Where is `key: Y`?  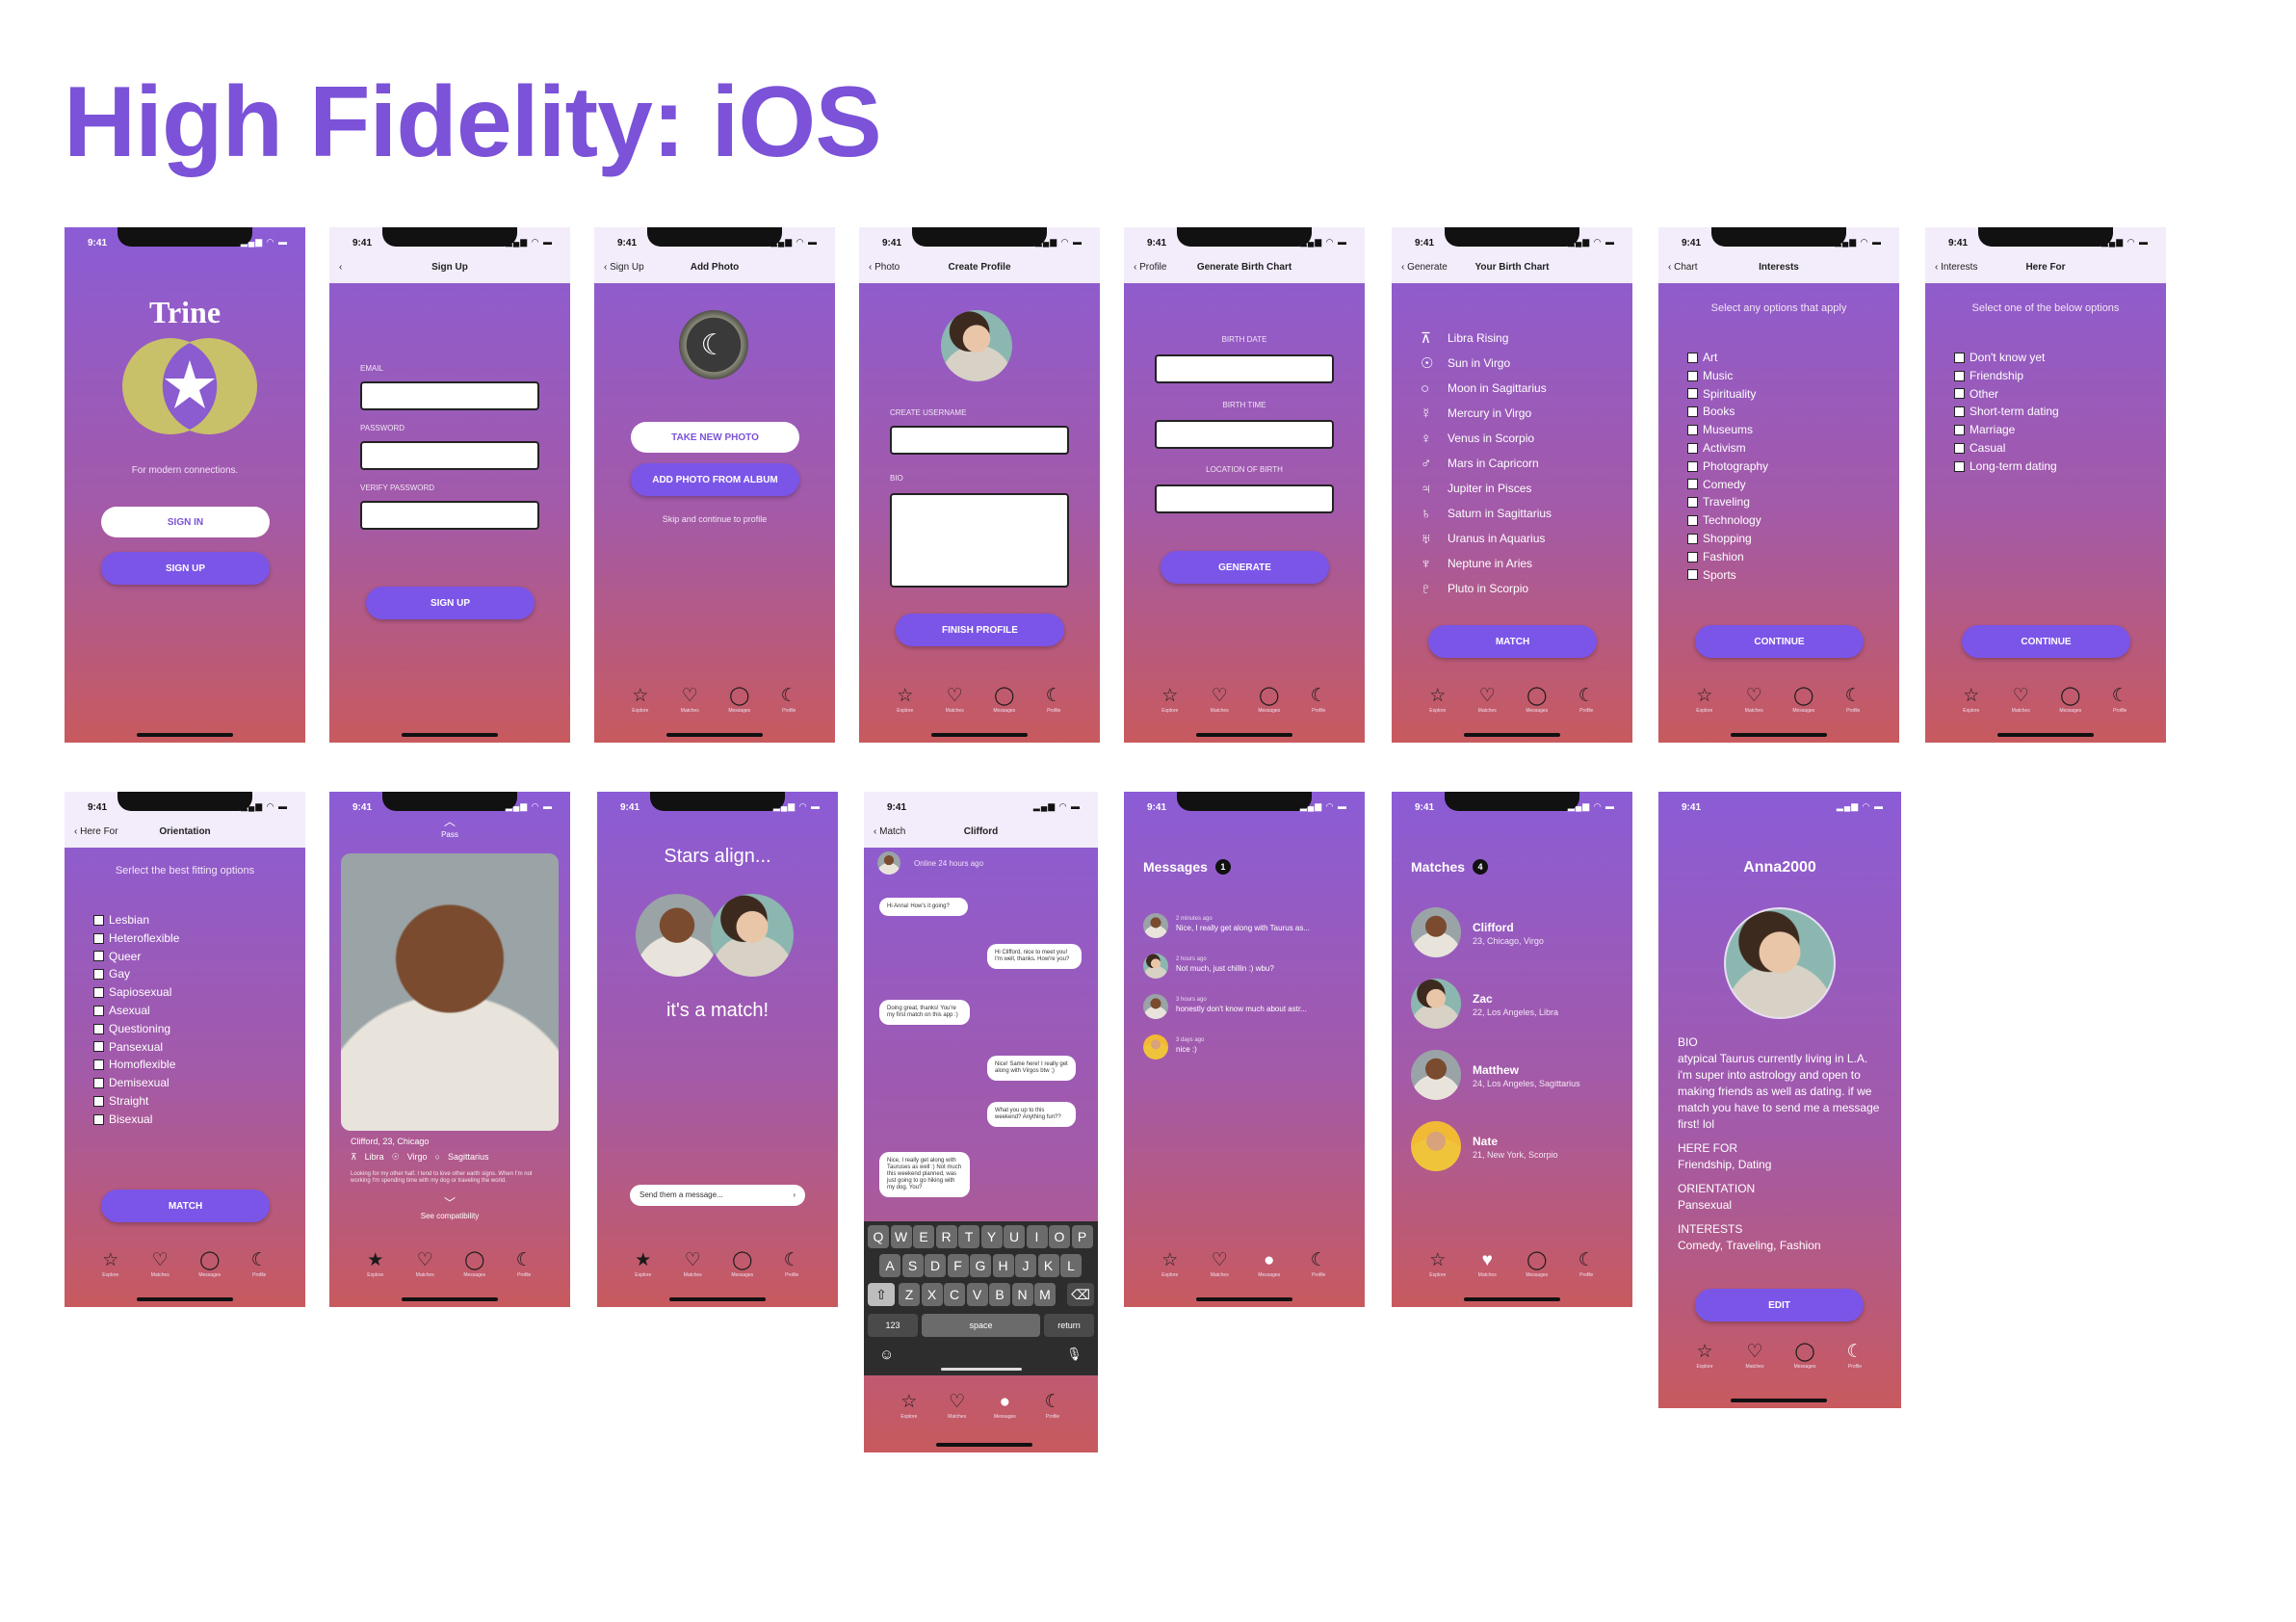 key: Y is located at coordinates (991, 1236).